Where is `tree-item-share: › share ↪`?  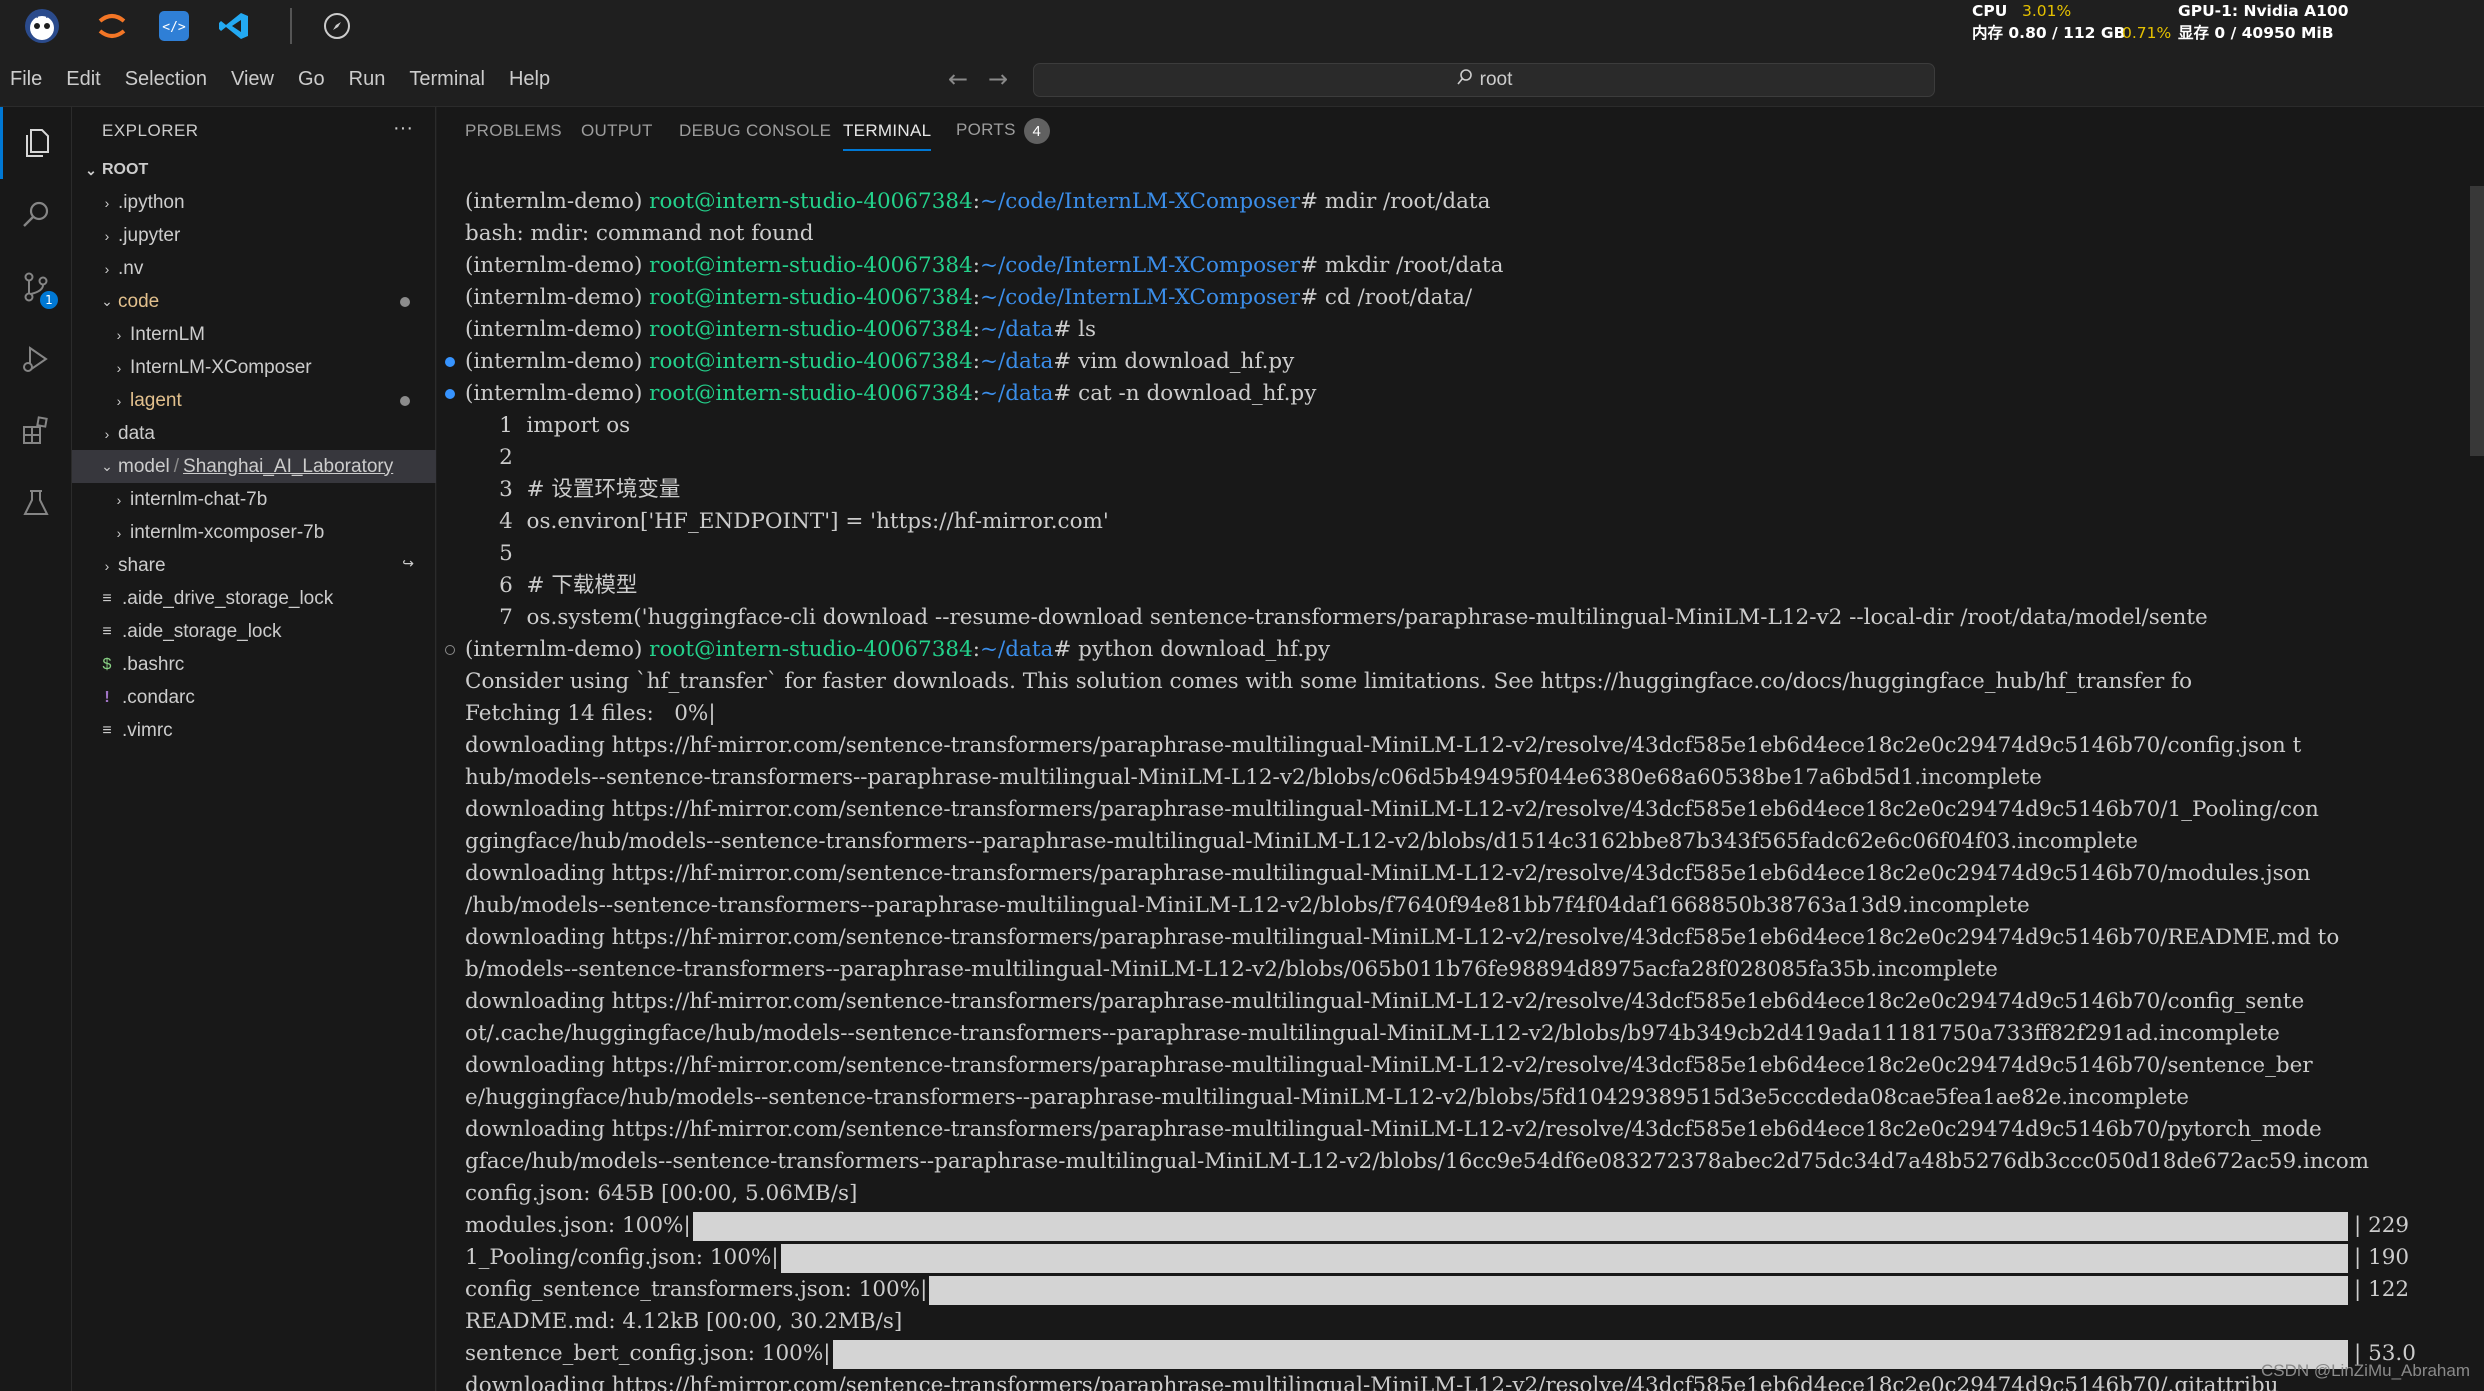 tree-item-share: › share ↪ is located at coordinates (254, 565).